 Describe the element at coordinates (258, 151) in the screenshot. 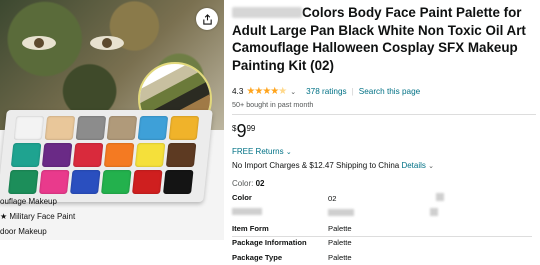

I see `free-returns-text: FREE Returns` at that location.